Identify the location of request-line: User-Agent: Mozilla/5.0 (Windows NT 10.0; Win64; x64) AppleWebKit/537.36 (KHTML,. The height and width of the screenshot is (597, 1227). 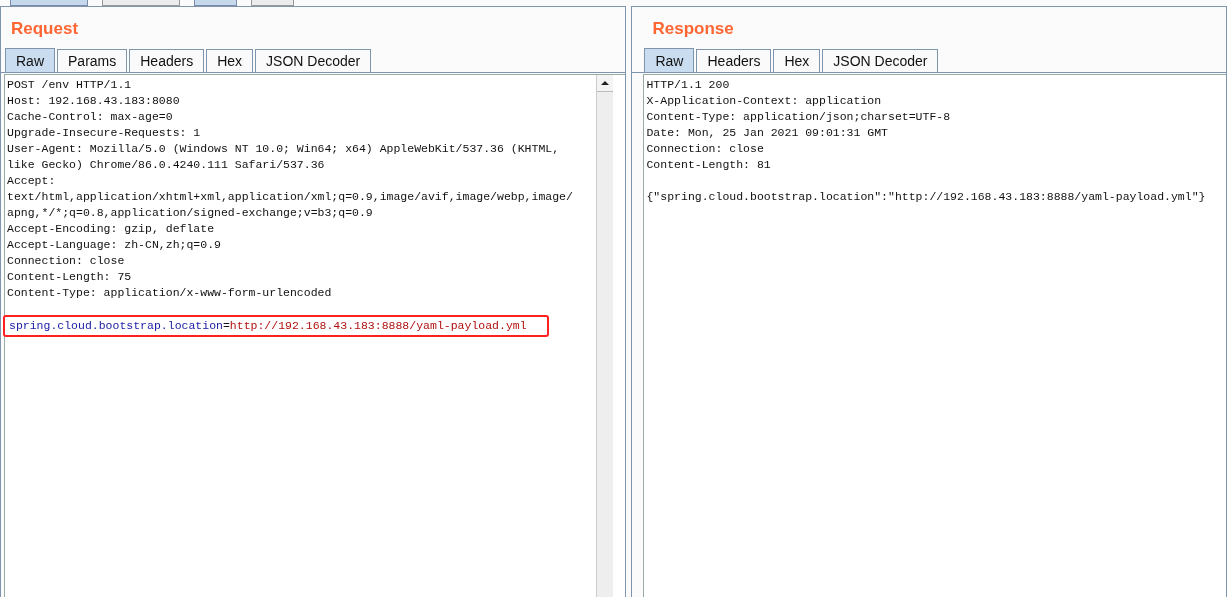
(284, 149).